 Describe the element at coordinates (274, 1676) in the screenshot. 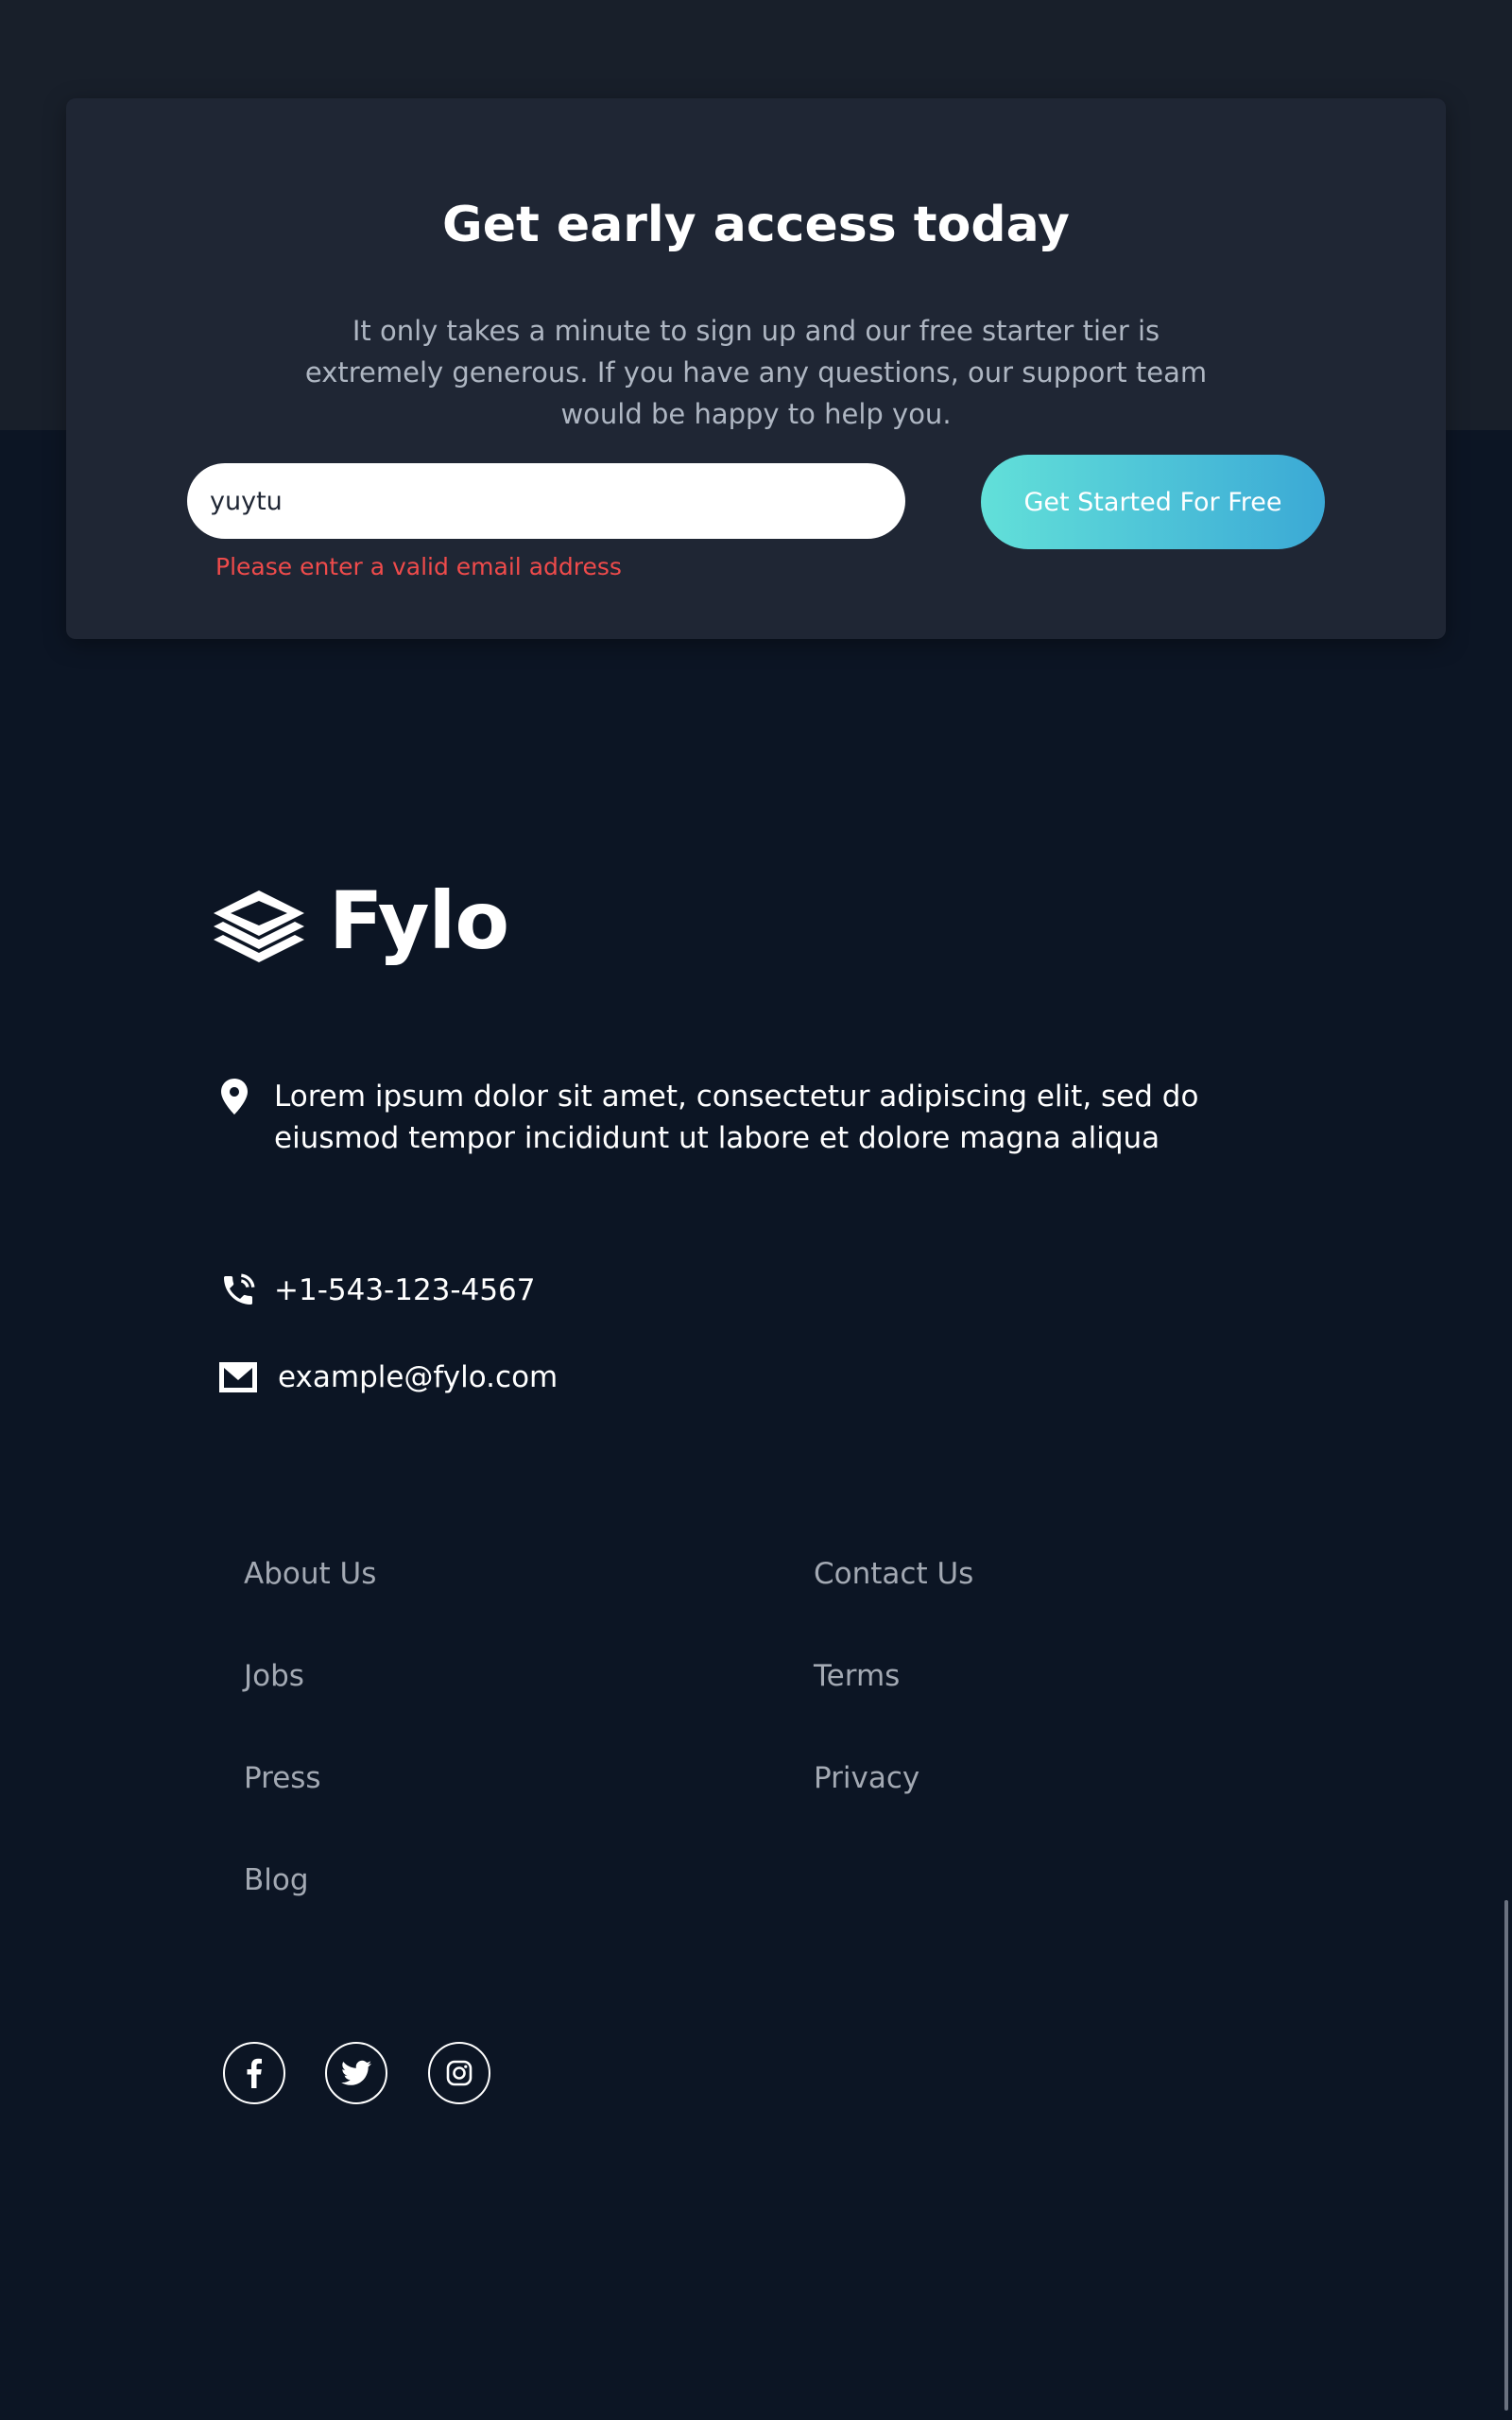

I see `footer-link-jobs: Jobs` at that location.